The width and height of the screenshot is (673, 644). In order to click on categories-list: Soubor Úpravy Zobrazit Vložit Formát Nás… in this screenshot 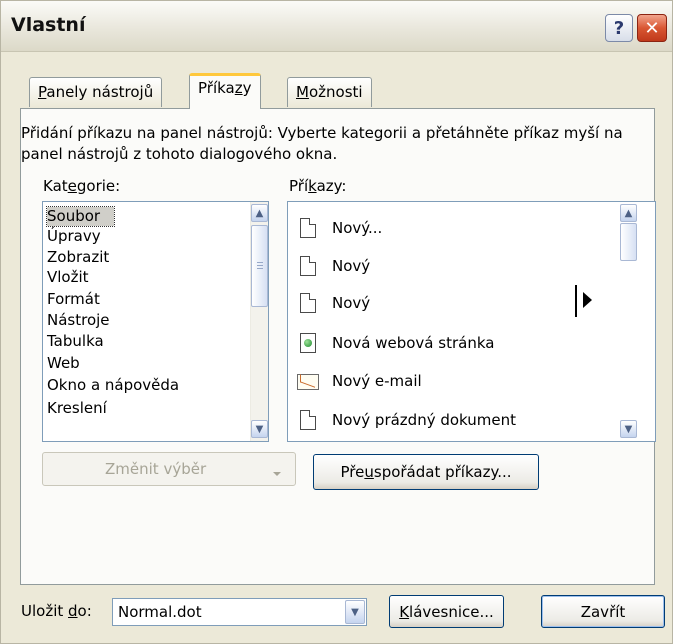, I will do `click(155, 321)`.